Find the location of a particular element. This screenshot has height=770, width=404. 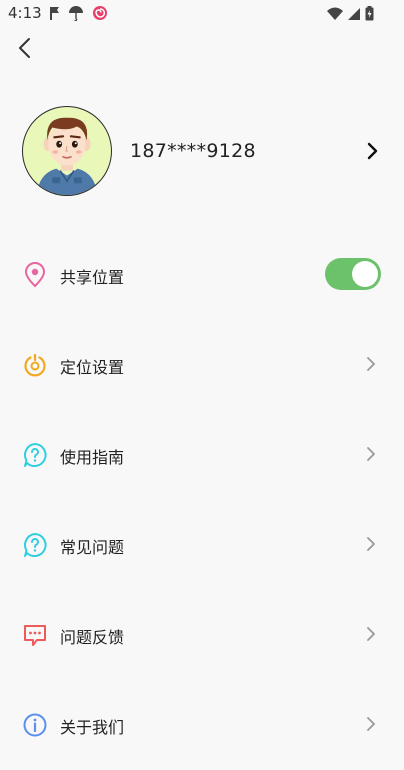

power-circle-icon is located at coordinates (35, 365).